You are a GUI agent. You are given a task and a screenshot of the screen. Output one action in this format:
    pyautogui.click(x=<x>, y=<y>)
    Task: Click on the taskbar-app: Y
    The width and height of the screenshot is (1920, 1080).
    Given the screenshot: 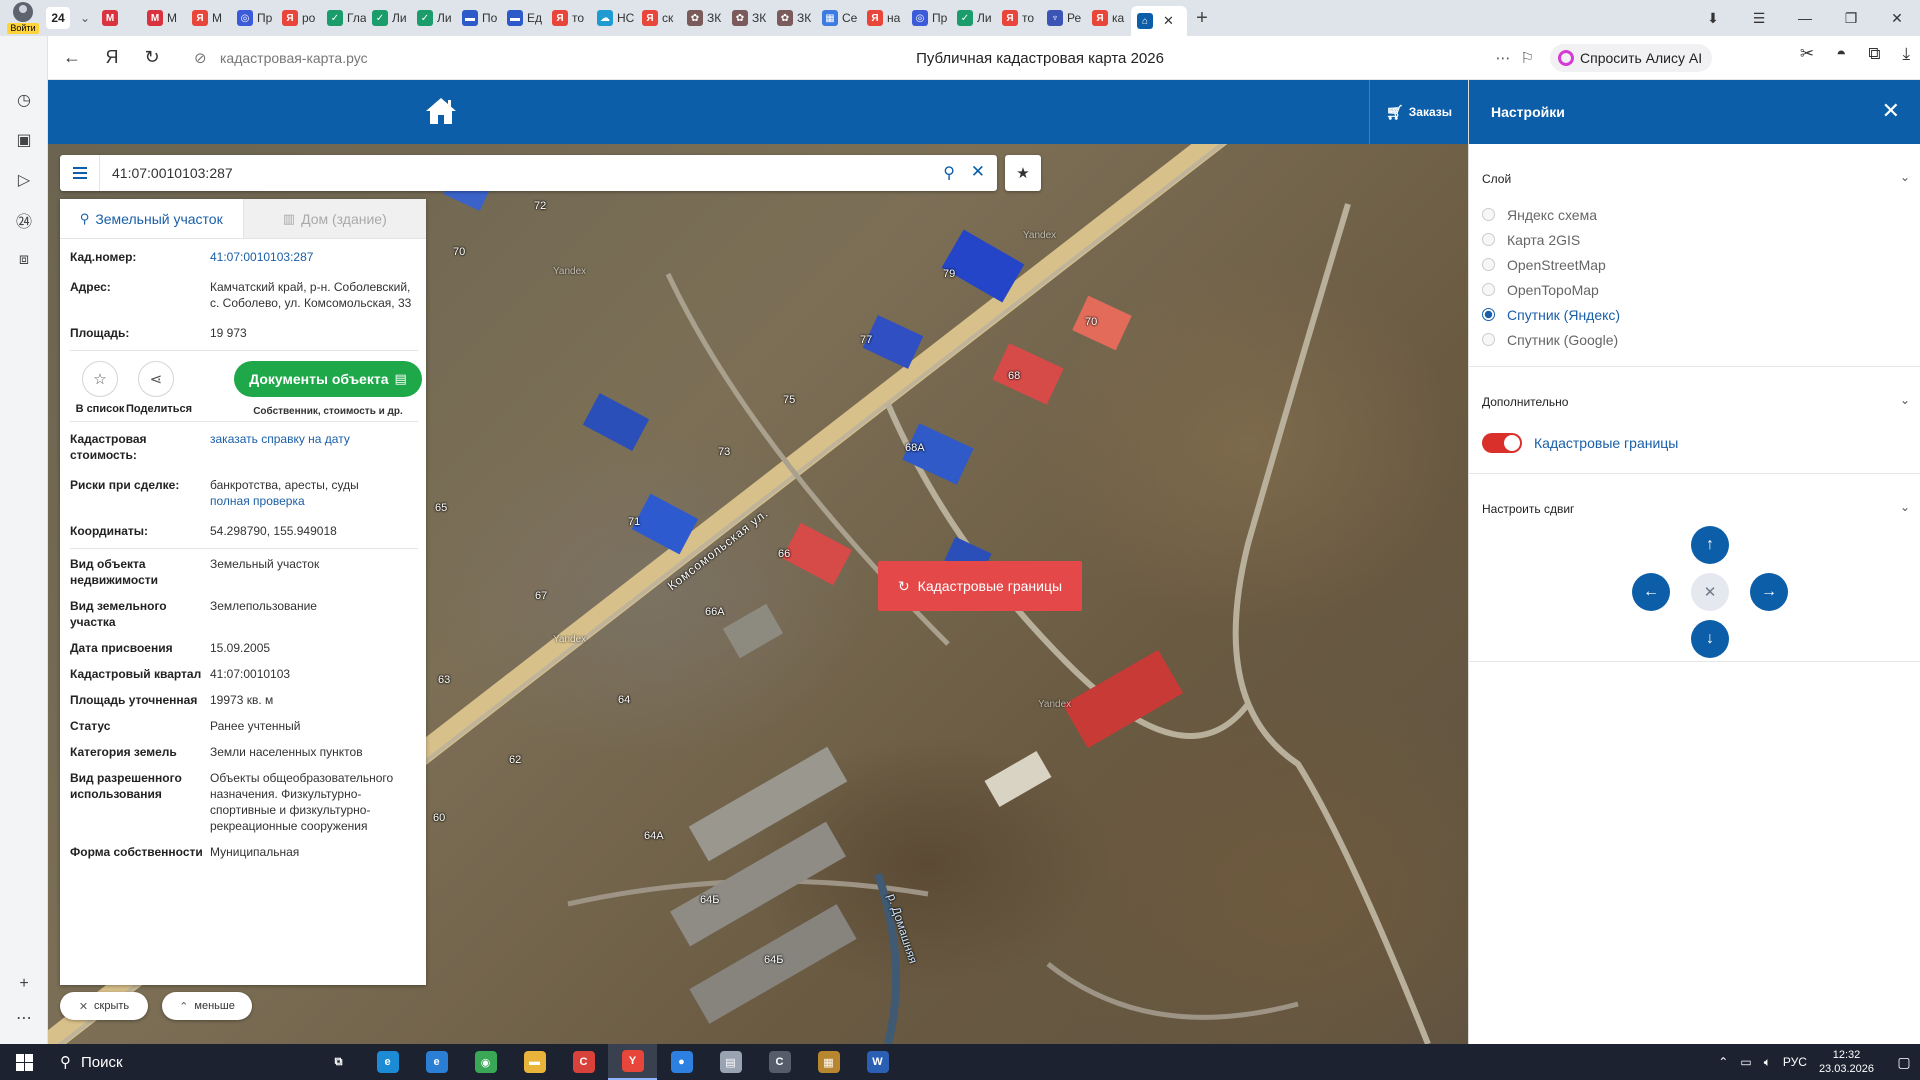 What is the action you would take?
    pyautogui.click(x=632, y=1062)
    